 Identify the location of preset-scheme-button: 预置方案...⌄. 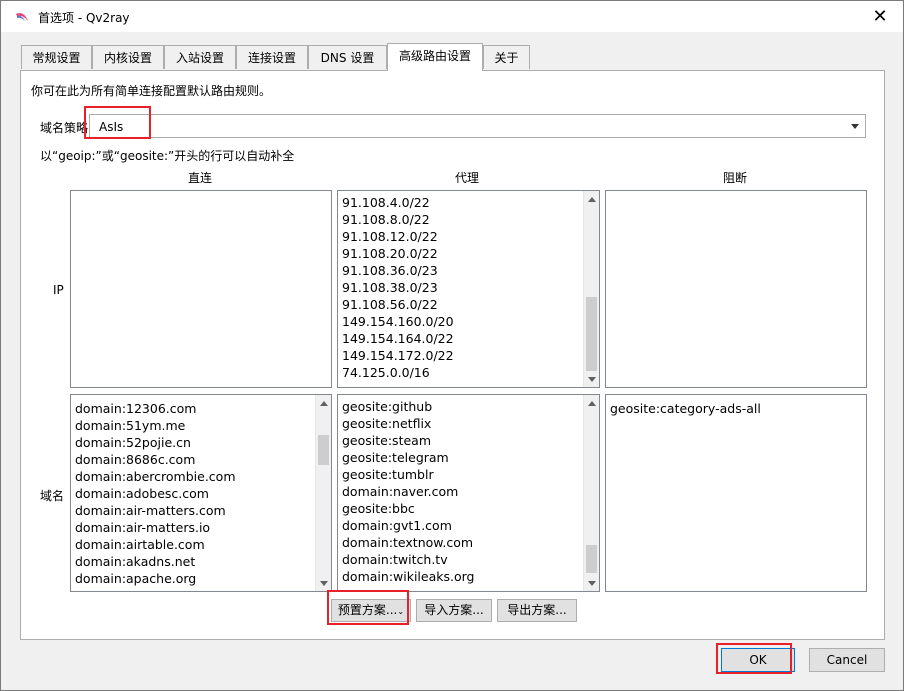
(371, 610).